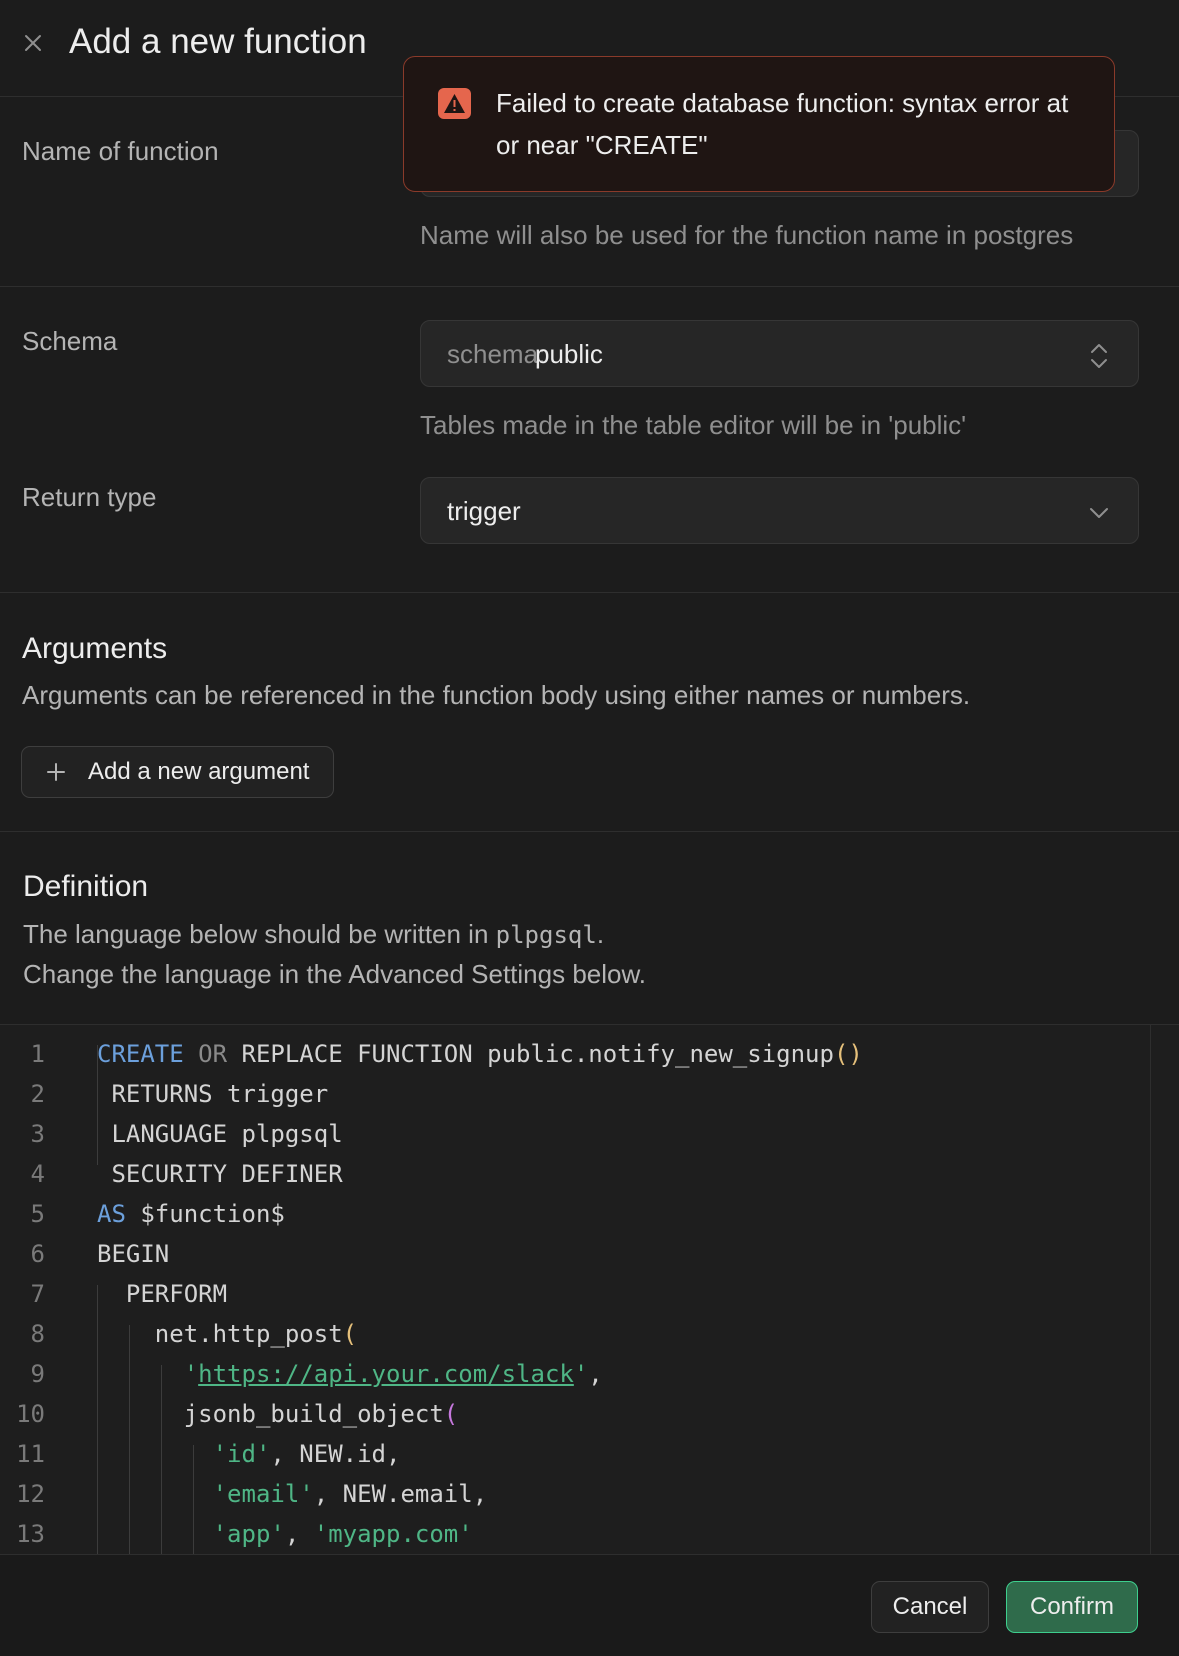 The width and height of the screenshot is (1179, 1656). Describe the element at coordinates (37, 1254) in the screenshot. I see `line-number: 6` at that location.